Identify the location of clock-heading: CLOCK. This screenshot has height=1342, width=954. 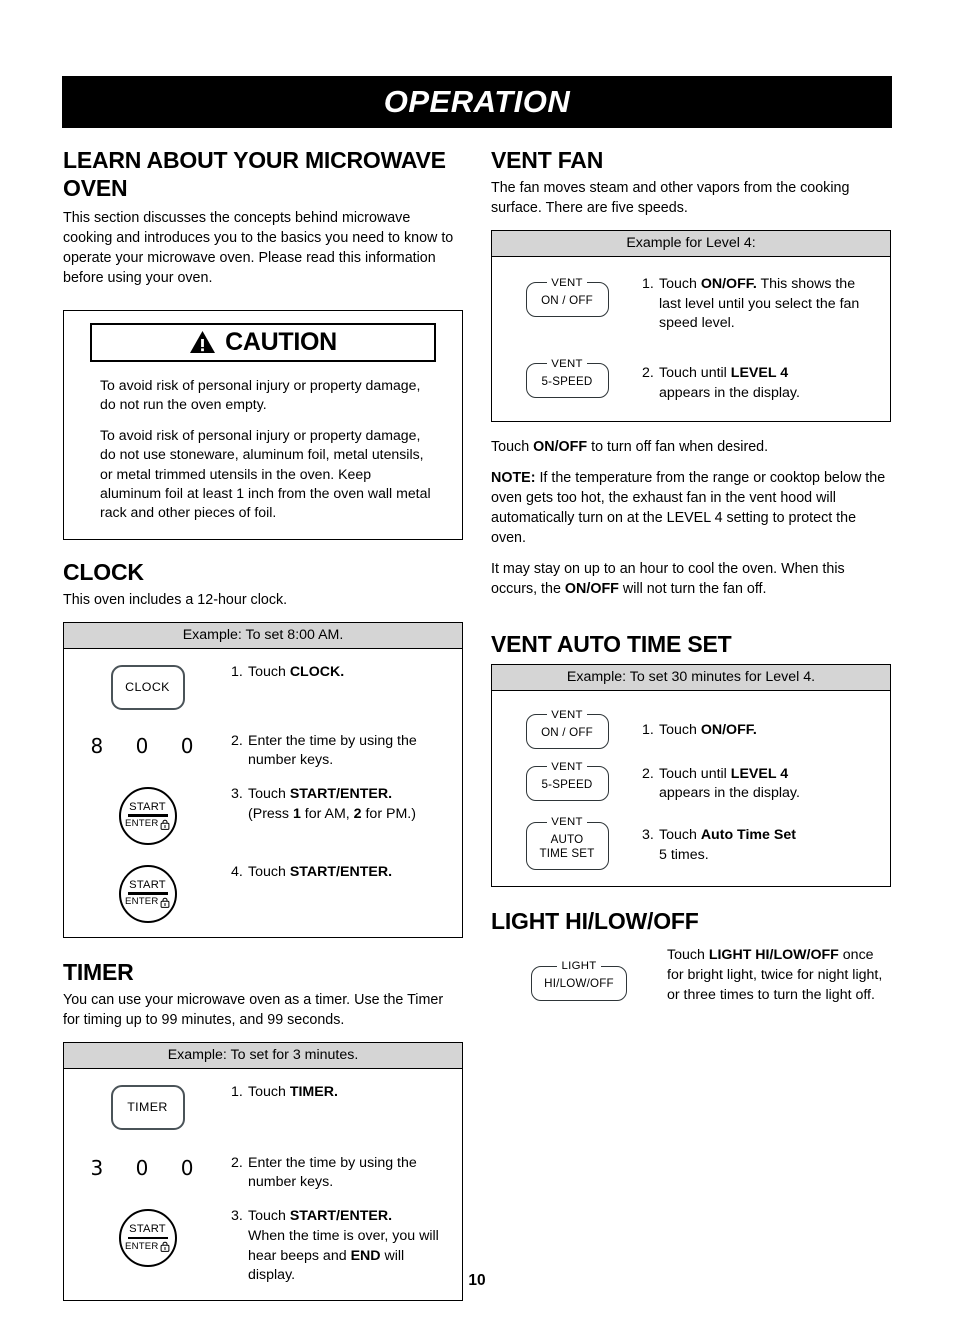
(103, 571).